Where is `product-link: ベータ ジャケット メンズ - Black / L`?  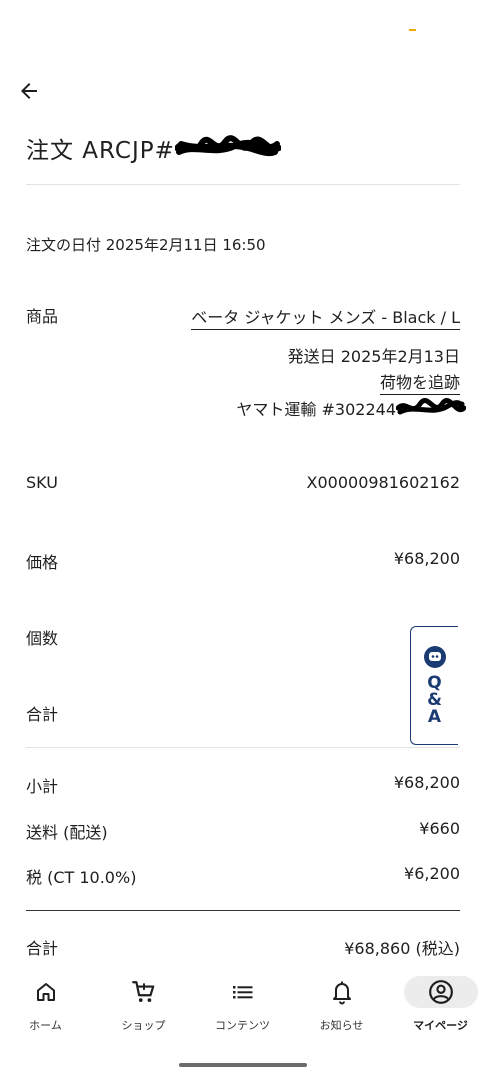
product-link: ベータ ジャケット メンズ - Black / L is located at coordinates (325, 317).